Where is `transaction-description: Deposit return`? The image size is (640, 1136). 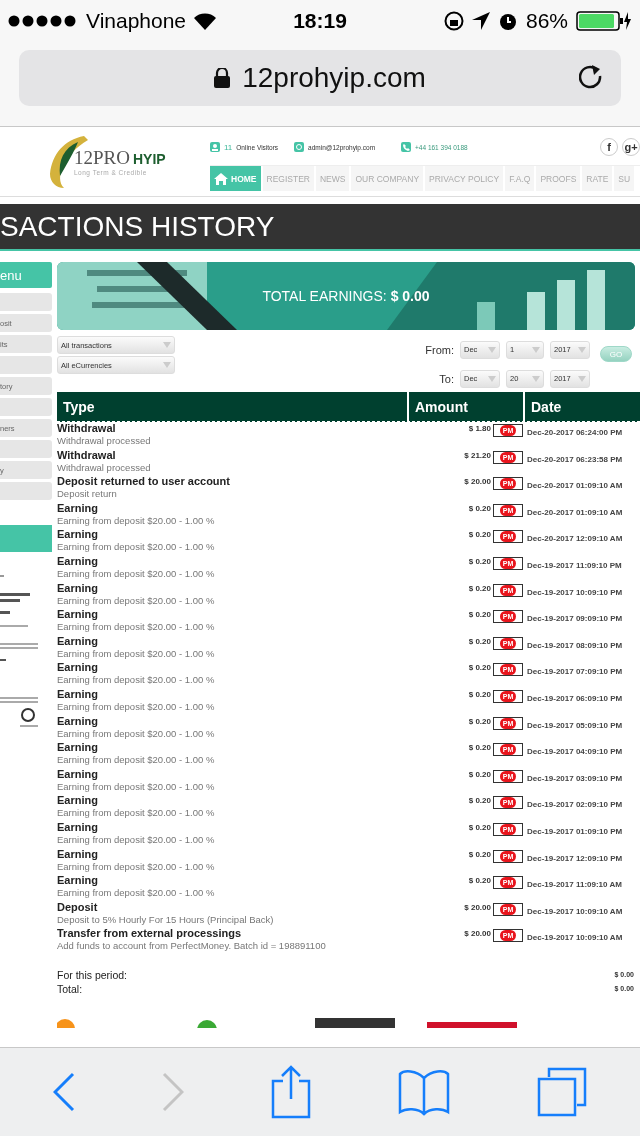
transaction-description: Deposit return is located at coordinates (87, 494).